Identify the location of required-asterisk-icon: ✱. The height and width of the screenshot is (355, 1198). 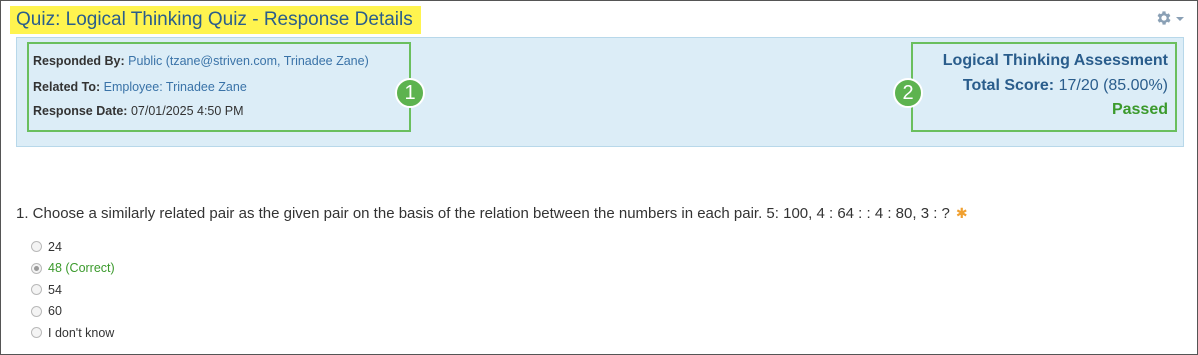
(961, 213).